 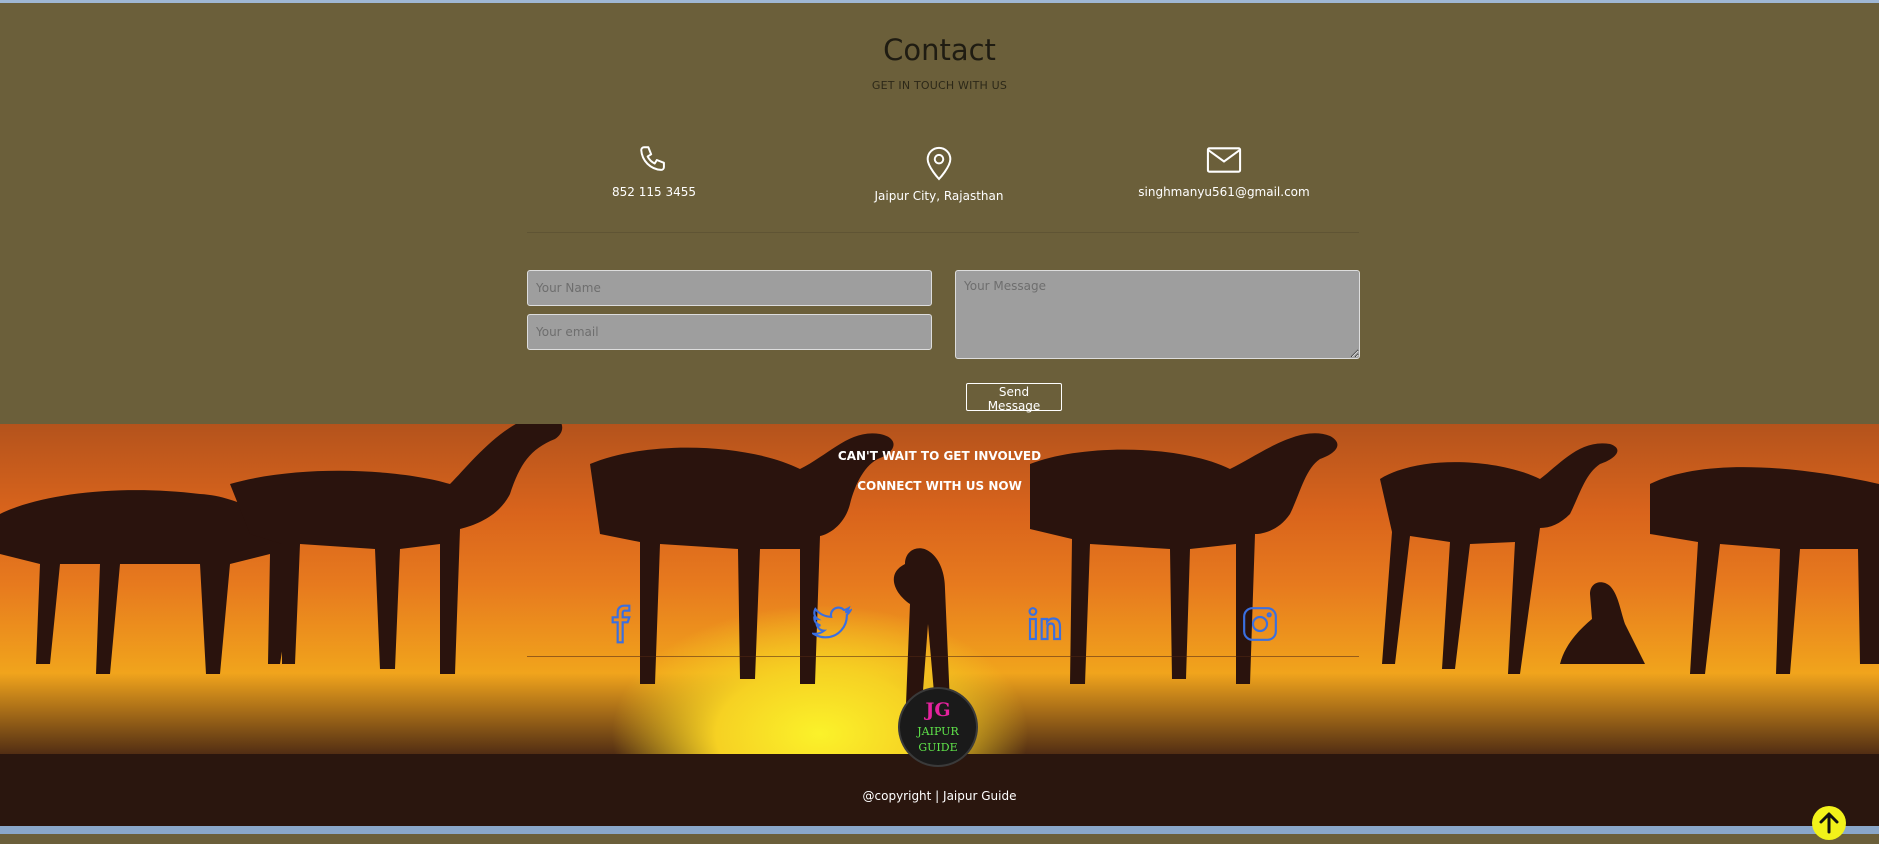 What do you see at coordinates (939, 486) in the screenshot?
I see `footer-subheading: CONNECT WITH US NOW` at bounding box center [939, 486].